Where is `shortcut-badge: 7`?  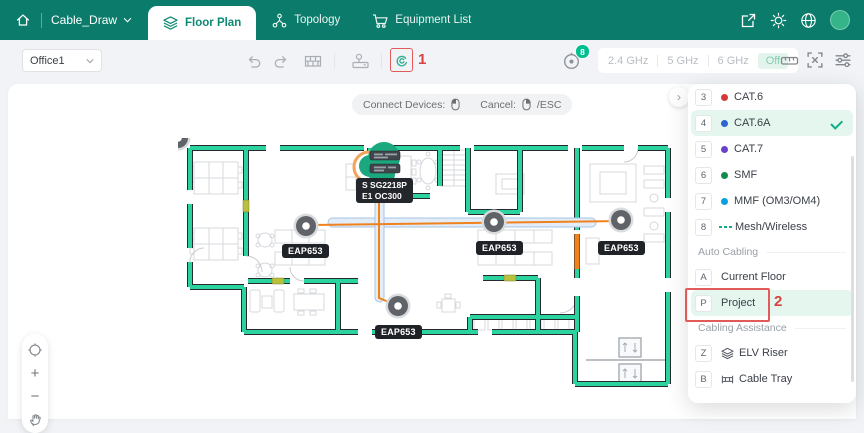 shortcut-badge: 7 is located at coordinates (703, 201).